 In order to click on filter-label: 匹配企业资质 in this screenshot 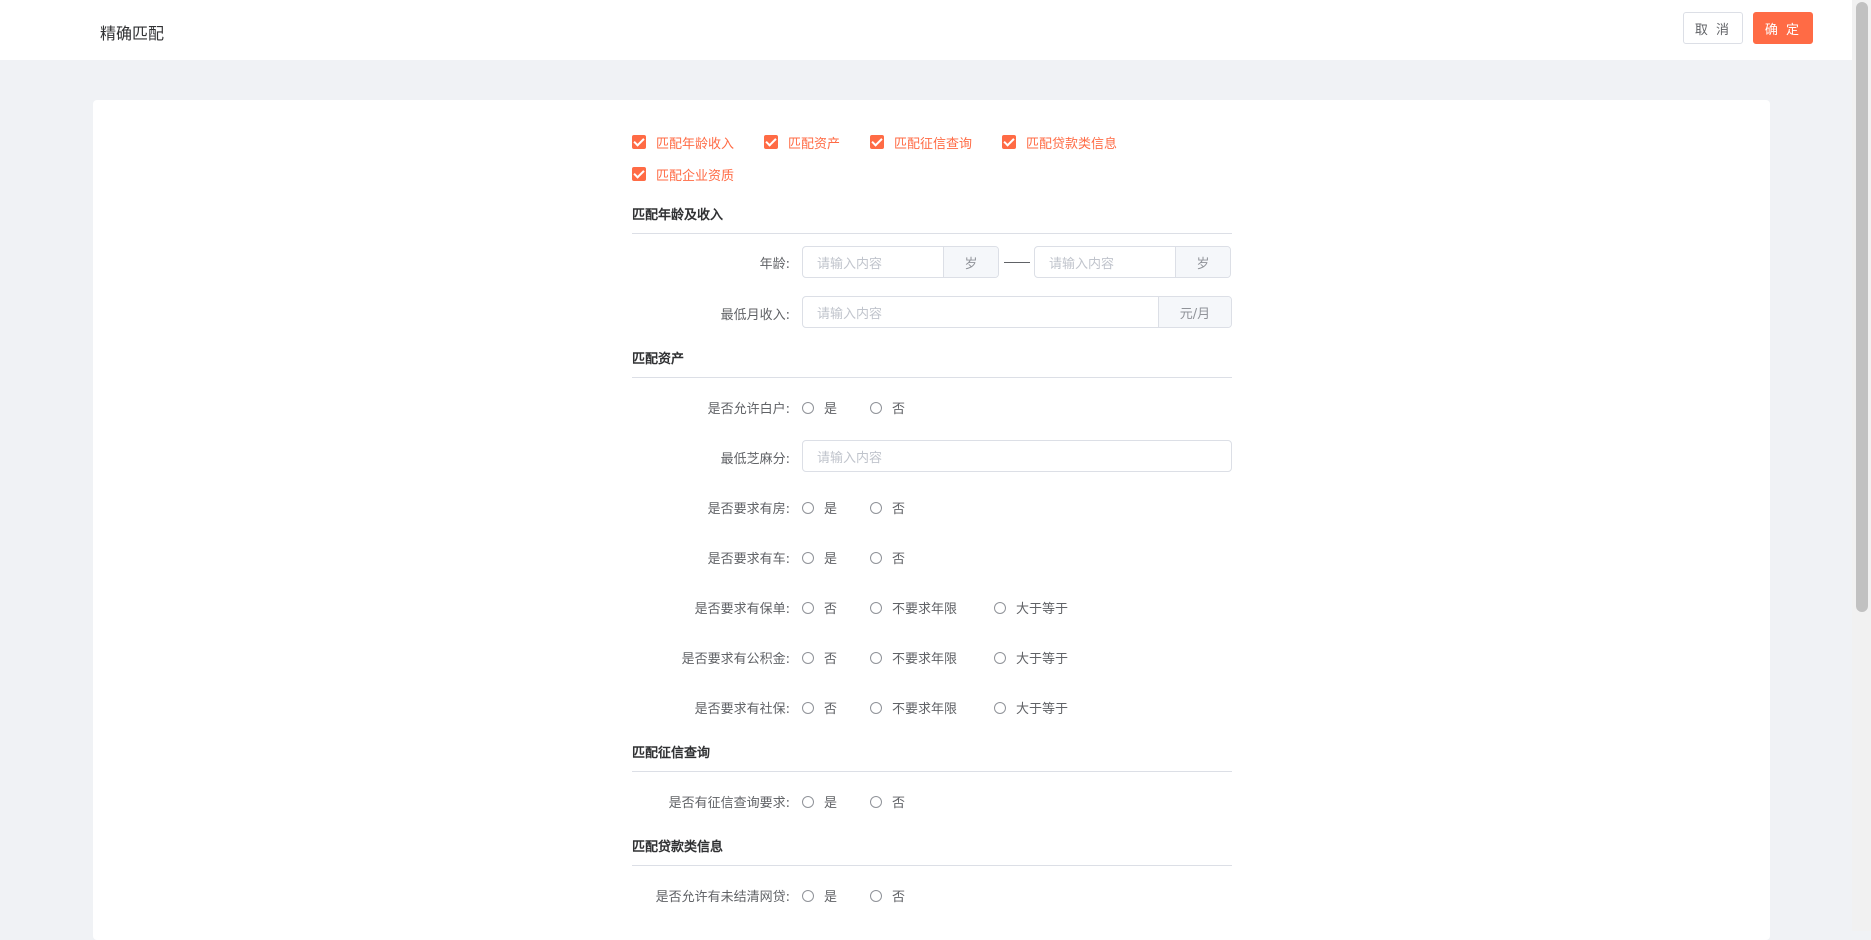, I will do `click(695, 176)`.